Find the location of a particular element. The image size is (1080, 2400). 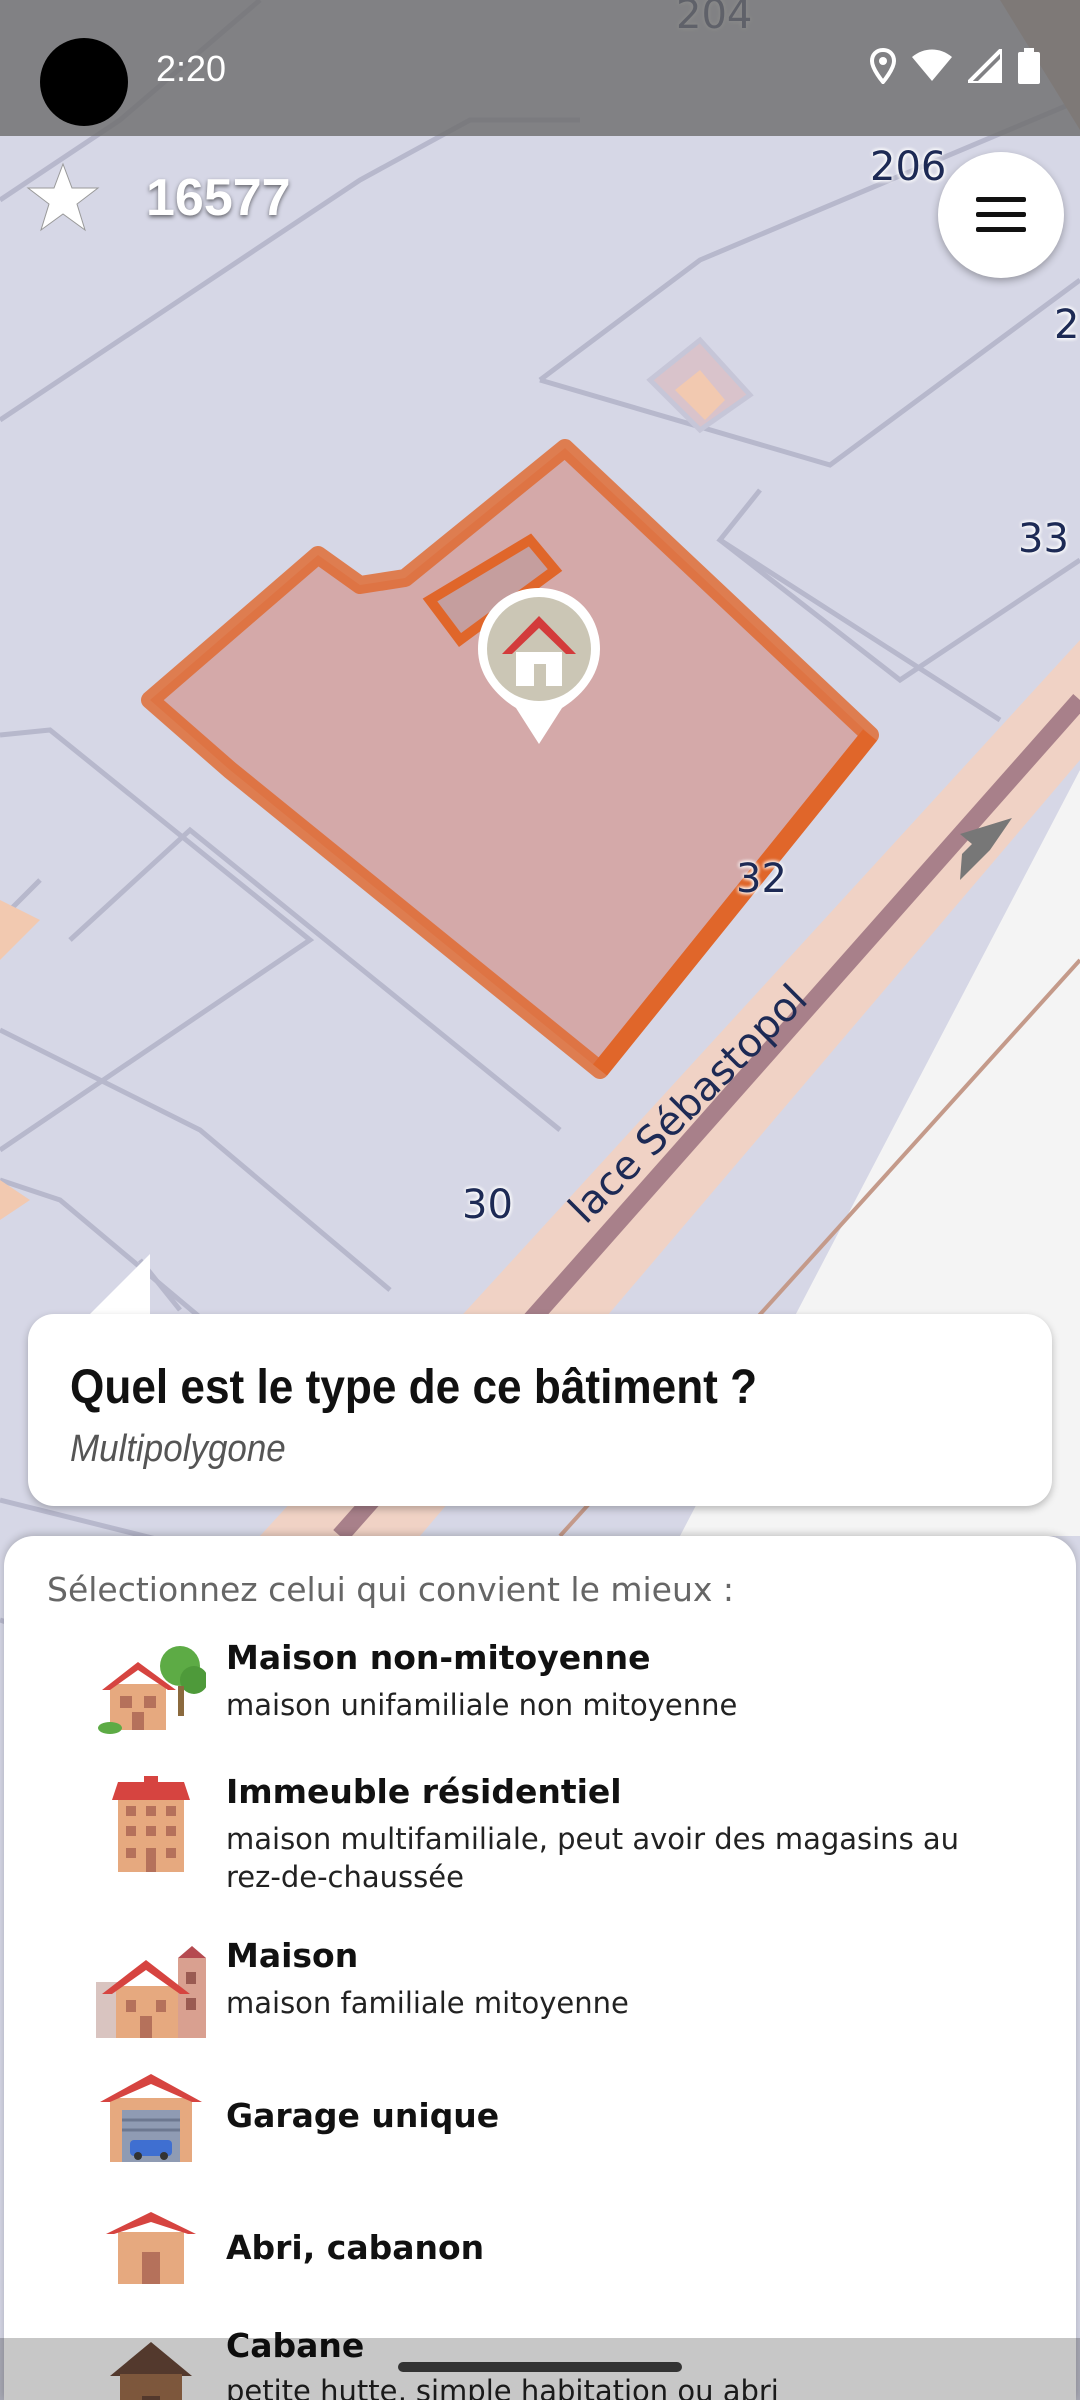

answer-option-shed: Abri, cabanon is located at coordinates (540, 2249).